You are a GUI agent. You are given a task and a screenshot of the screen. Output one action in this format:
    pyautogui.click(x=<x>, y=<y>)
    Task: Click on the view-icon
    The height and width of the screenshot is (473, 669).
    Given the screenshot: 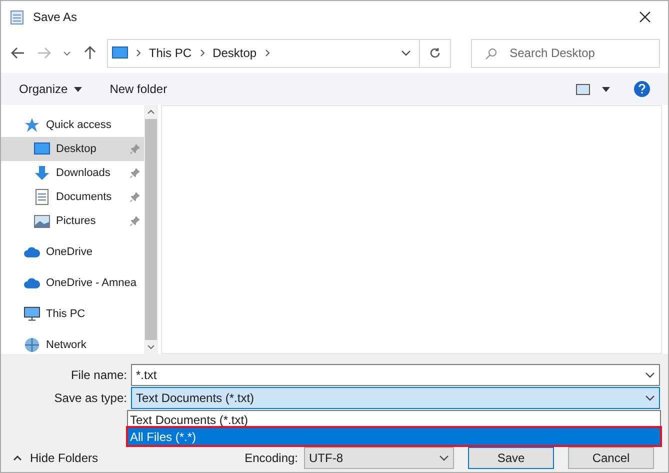 What is the action you would take?
    pyautogui.click(x=583, y=89)
    